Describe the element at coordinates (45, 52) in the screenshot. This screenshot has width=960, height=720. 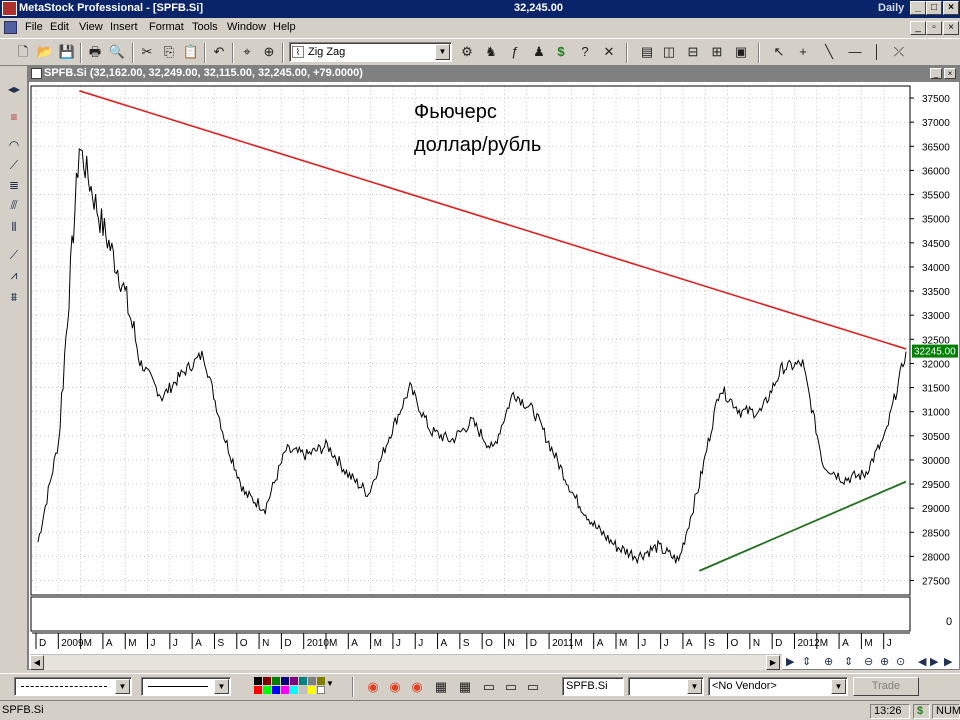
I see `open-folder-icon: 📂` at that location.